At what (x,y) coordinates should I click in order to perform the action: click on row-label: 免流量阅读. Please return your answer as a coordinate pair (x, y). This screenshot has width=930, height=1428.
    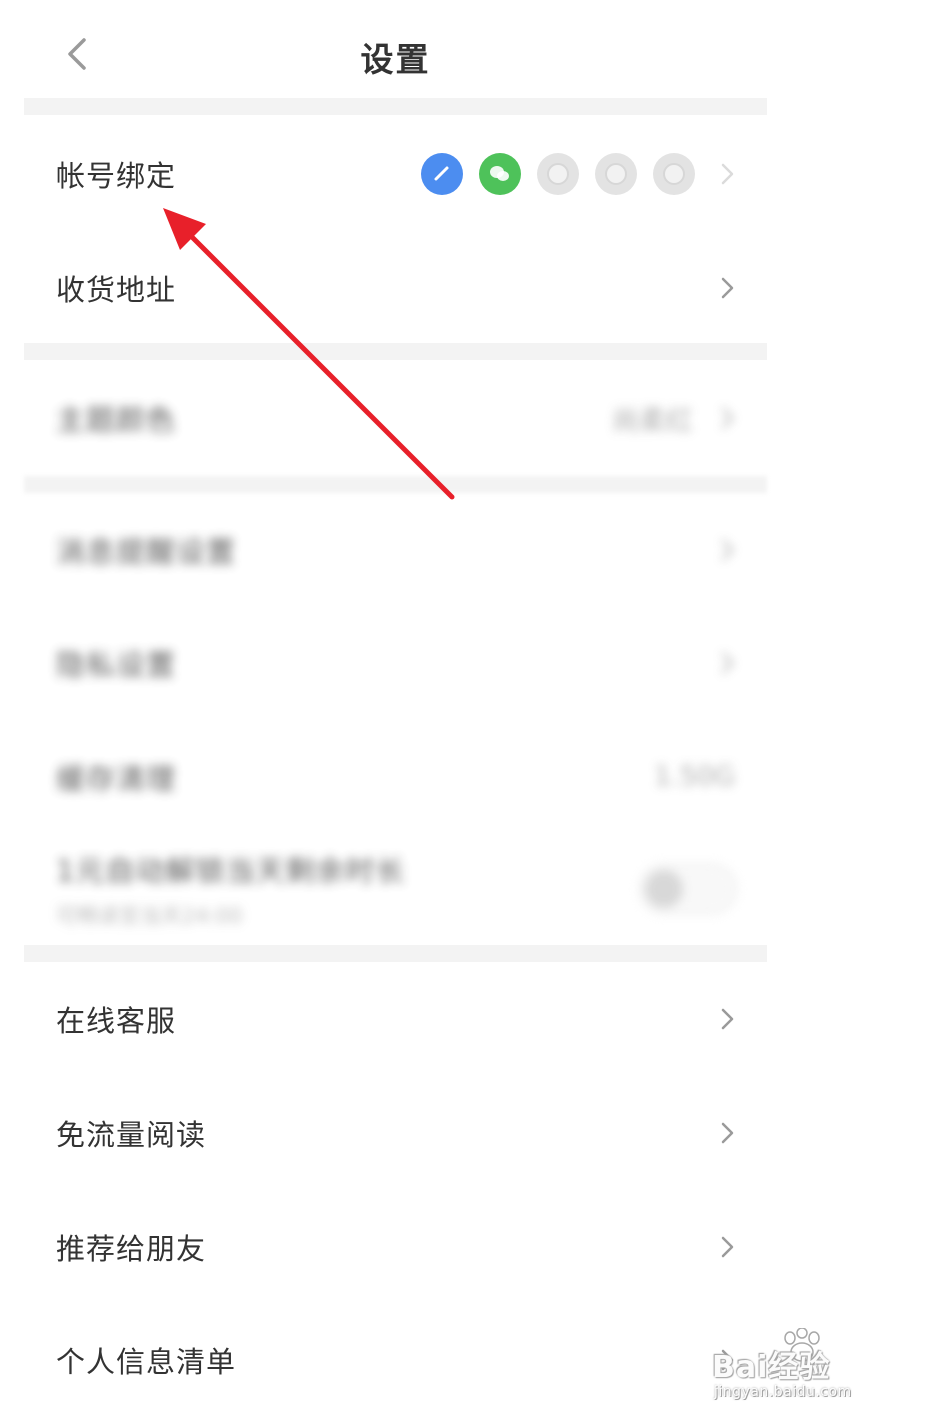
    Looking at the image, I should click on (131, 1135).